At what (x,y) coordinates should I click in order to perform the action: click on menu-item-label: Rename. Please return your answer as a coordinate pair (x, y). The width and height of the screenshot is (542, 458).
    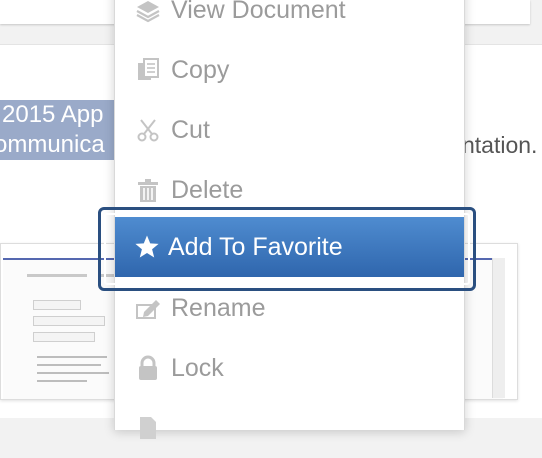
    Looking at the image, I should click on (218, 307).